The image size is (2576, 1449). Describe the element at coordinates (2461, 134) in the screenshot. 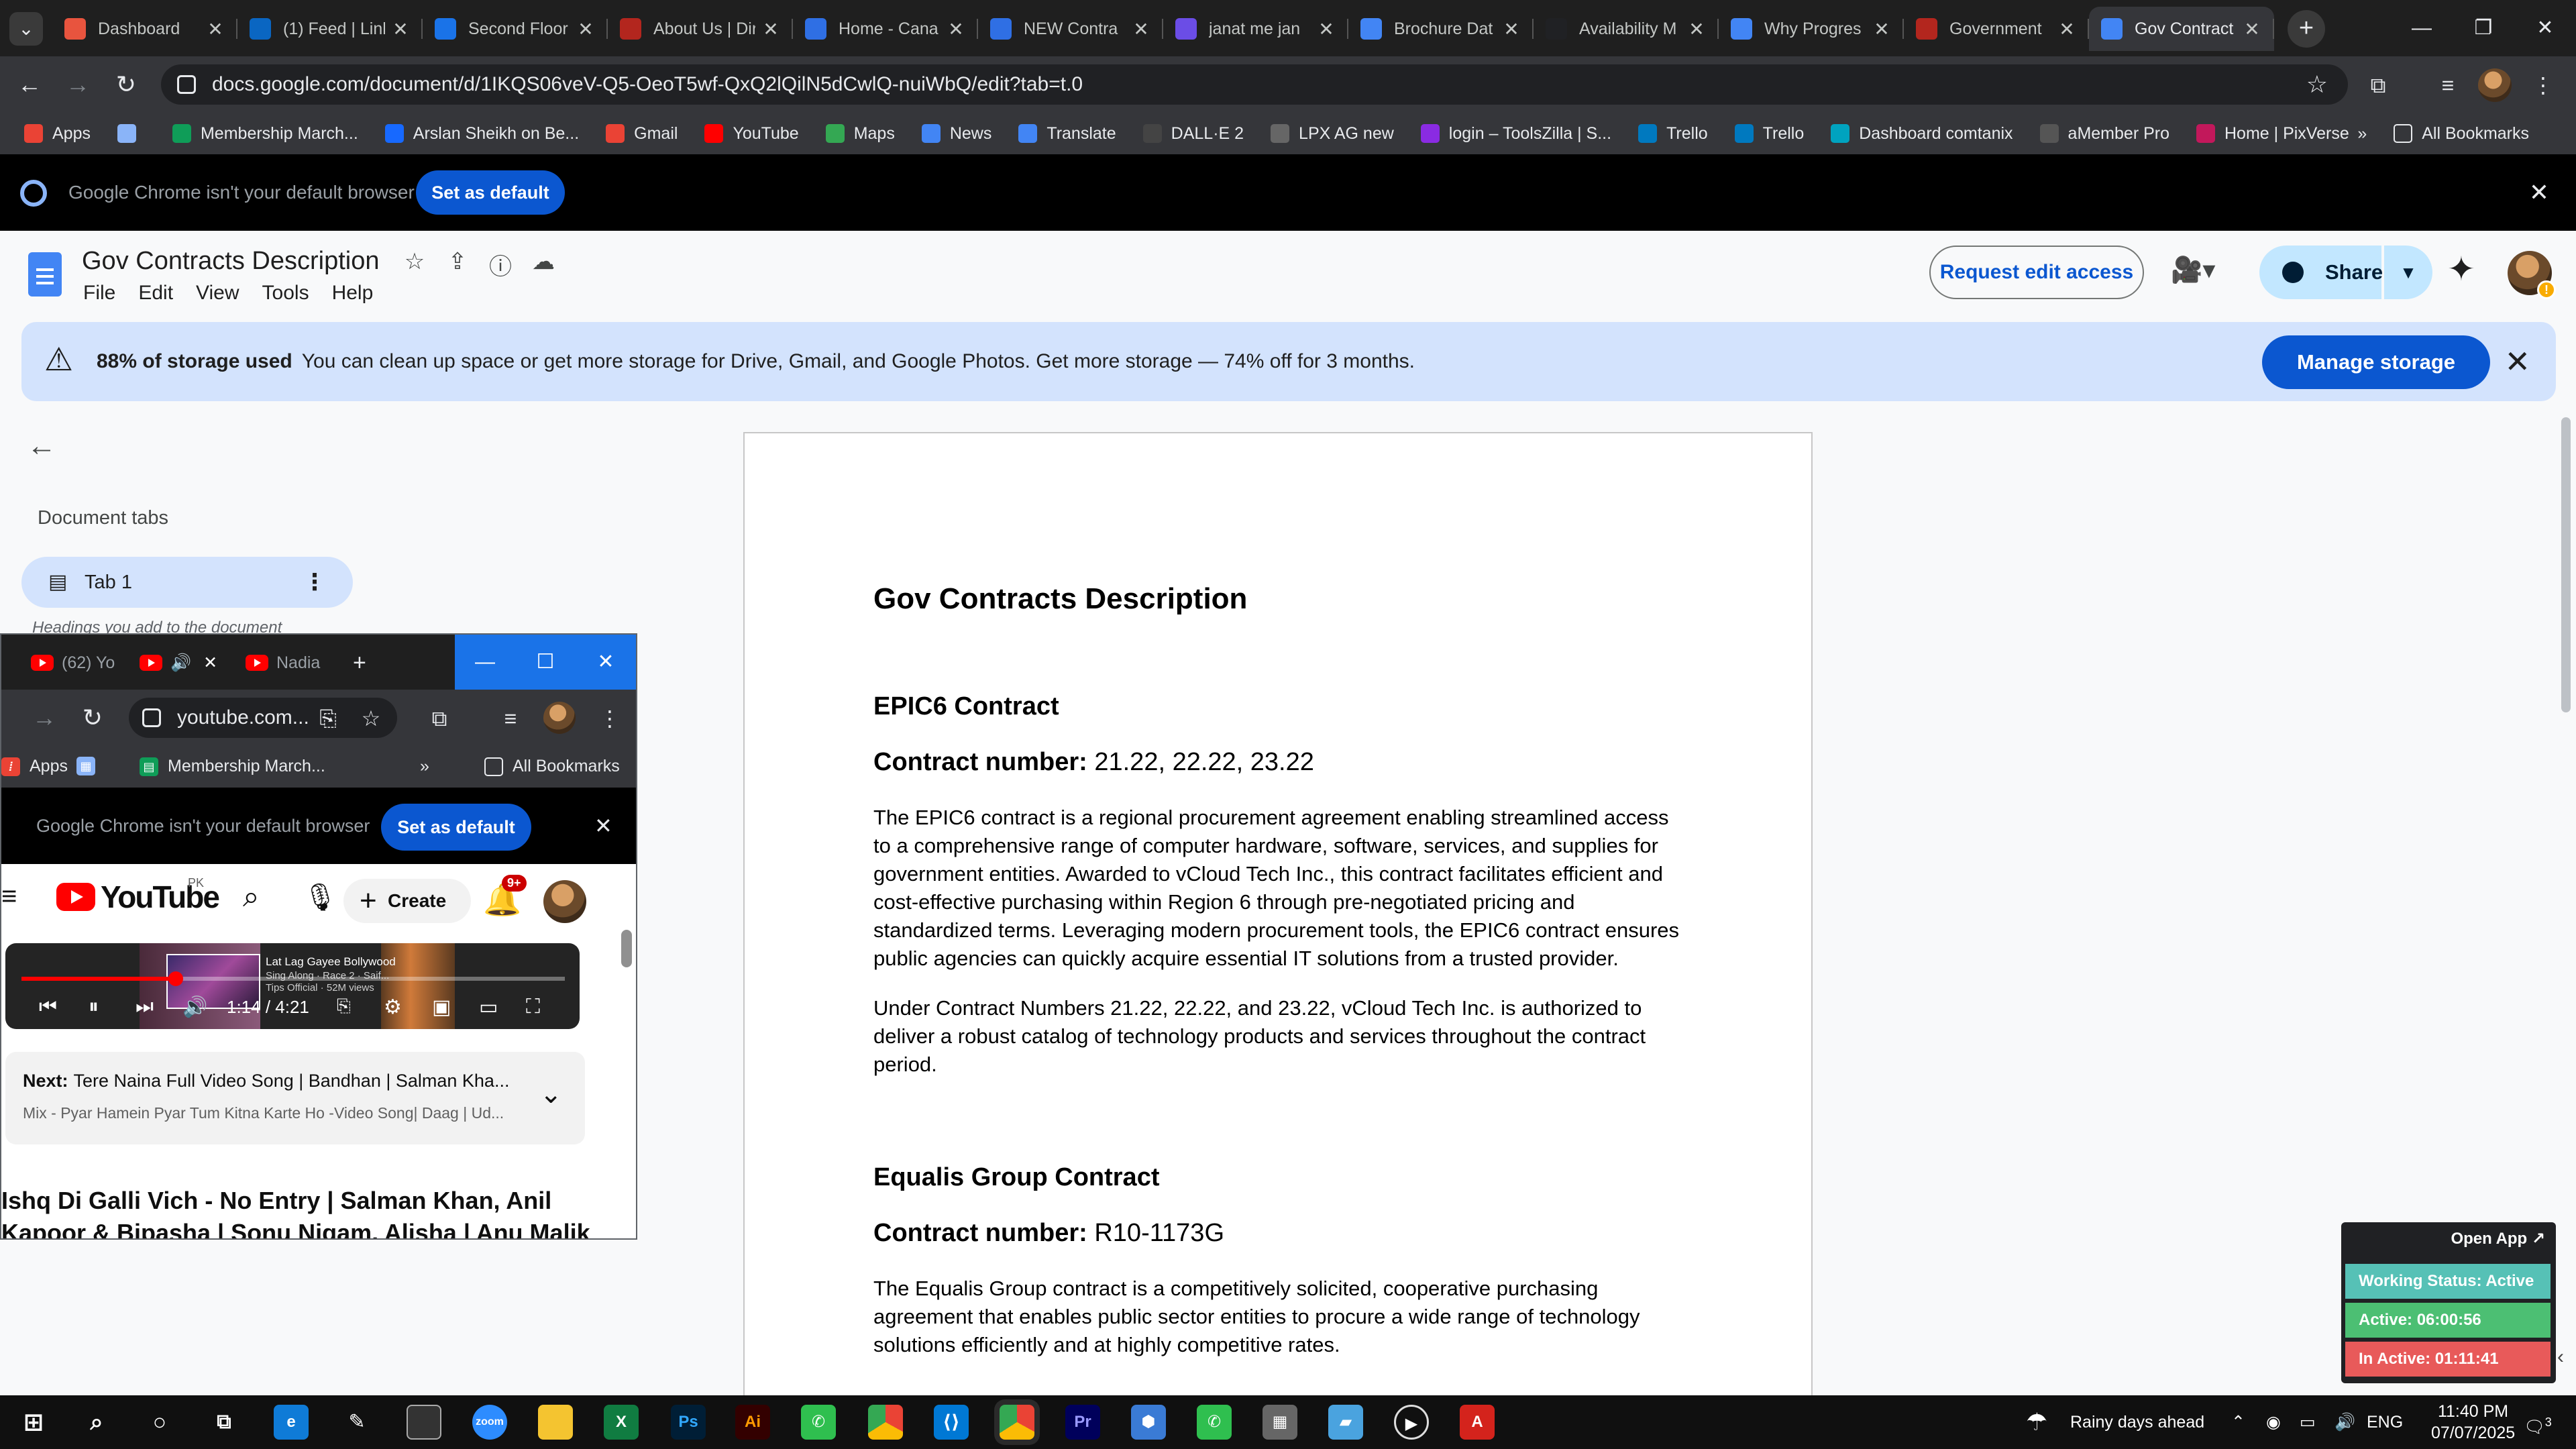

I see `all-bookmarks-button: All Bookmarks` at that location.